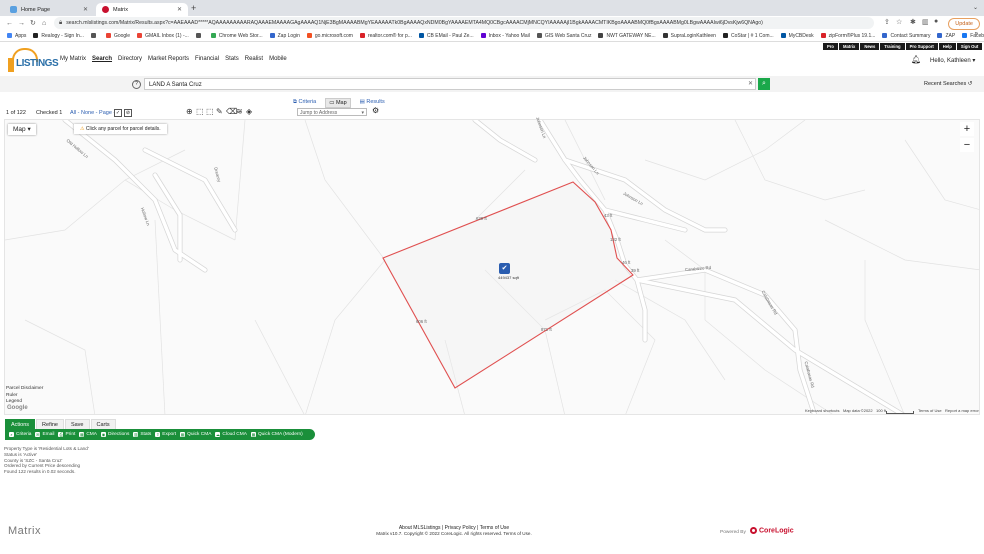  Describe the element at coordinates (870, 46) in the screenshot. I see `top-link-news: News` at that location.